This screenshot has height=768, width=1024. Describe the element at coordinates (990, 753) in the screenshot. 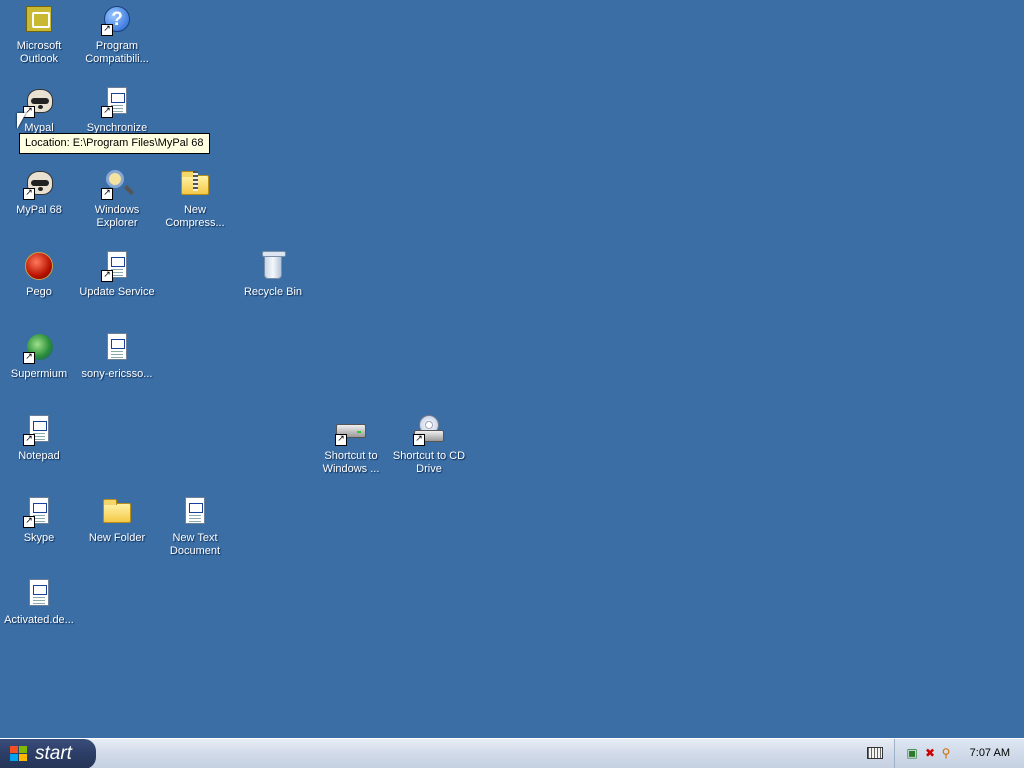

I see `clock: 7:07 AM` at that location.